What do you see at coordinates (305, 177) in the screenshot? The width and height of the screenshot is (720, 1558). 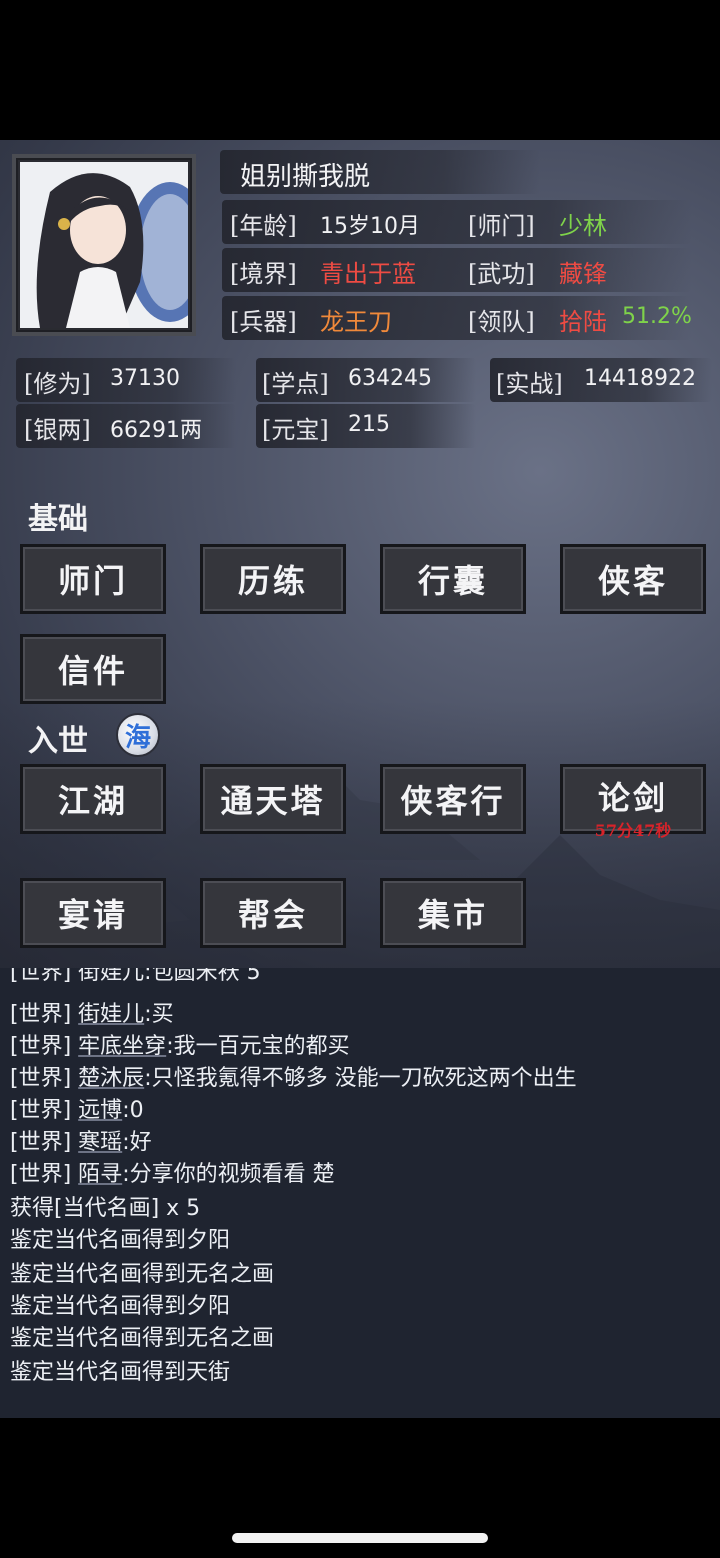 I see `character-name: 姐别撕我脱` at bounding box center [305, 177].